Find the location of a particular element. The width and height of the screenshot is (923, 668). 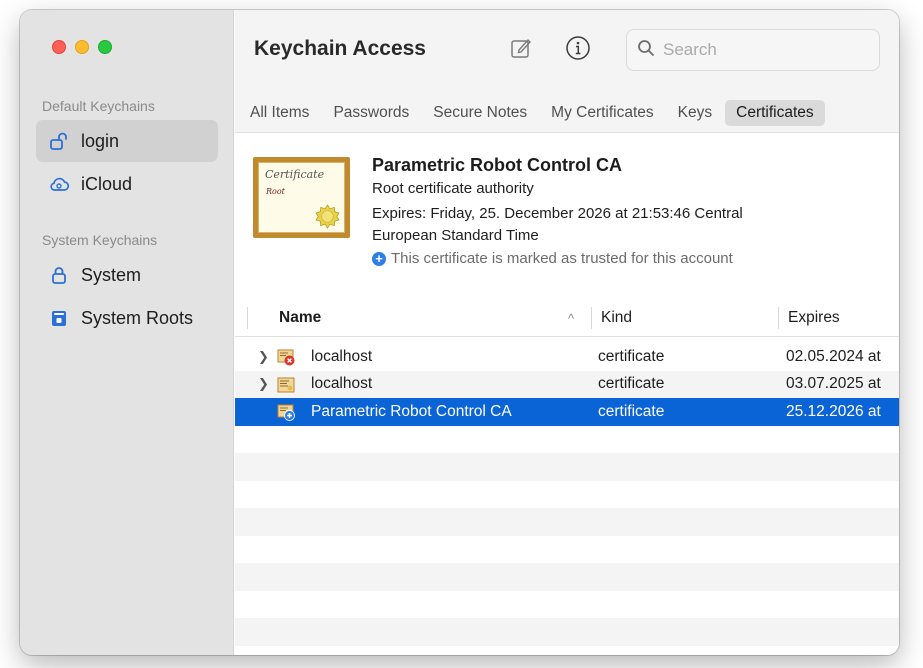

close-window-button is located at coordinates (59, 47).